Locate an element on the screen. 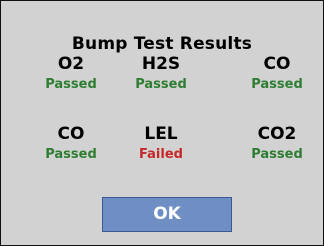 This screenshot has height=246, width=324. result-lel: LEL Failed is located at coordinates (161, 144).